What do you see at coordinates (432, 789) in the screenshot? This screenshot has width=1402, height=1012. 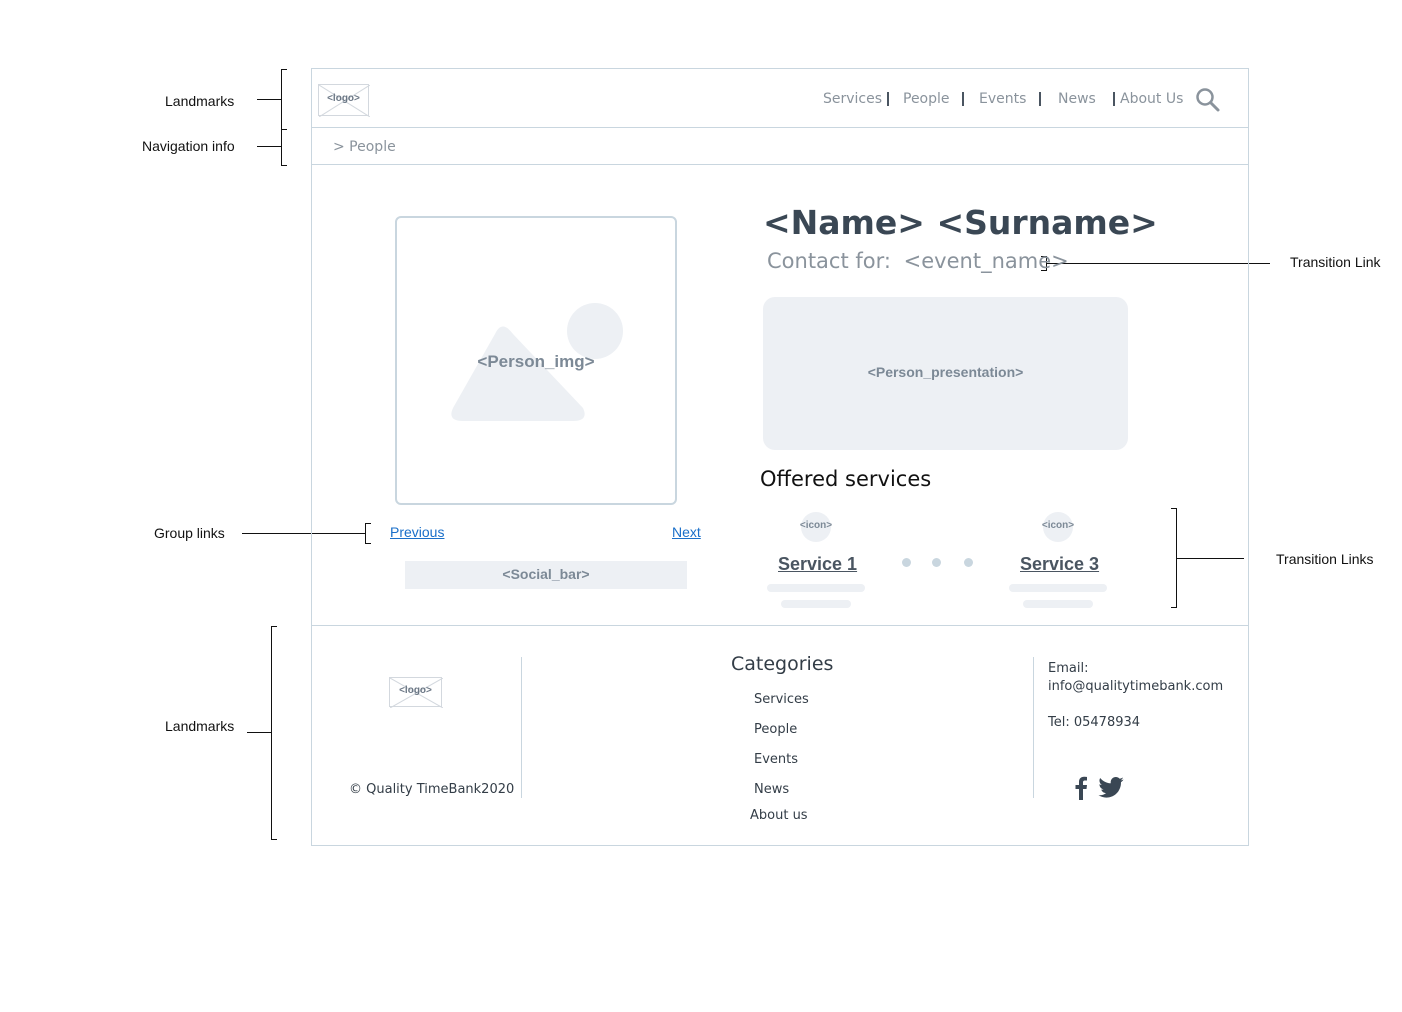 I see `copyright: © Quality TimeBank2020` at bounding box center [432, 789].